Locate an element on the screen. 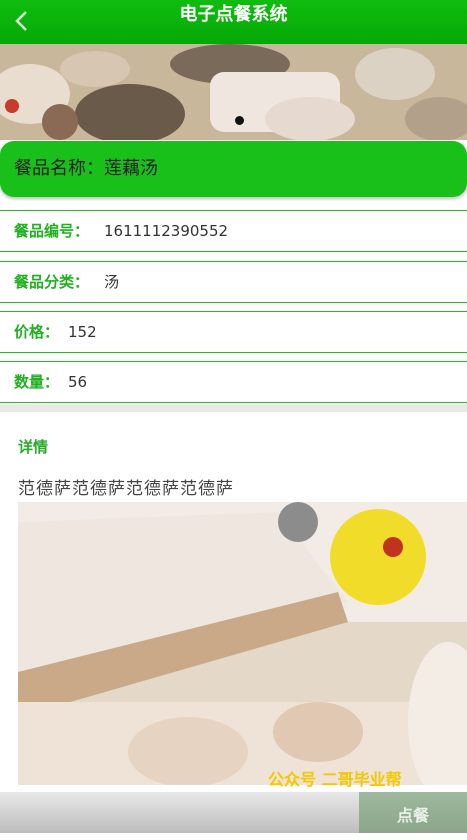 The width and height of the screenshot is (467, 840). dish-category-label: 餐品分类： is located at coordinates (52, 282).